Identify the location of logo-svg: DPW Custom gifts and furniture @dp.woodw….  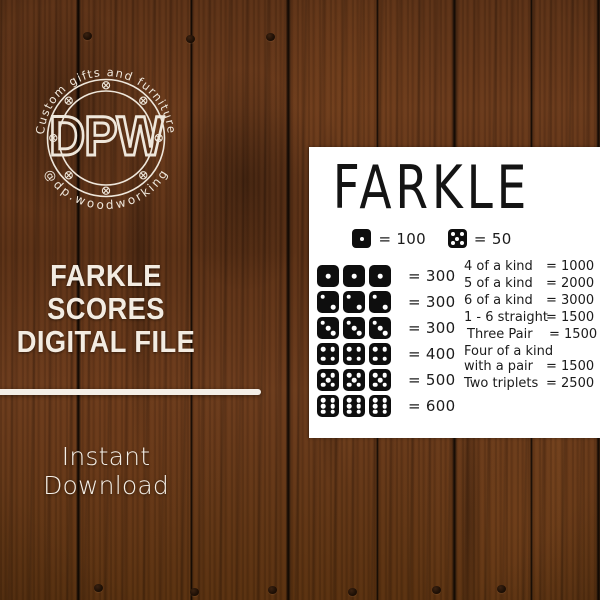
(105, 139).